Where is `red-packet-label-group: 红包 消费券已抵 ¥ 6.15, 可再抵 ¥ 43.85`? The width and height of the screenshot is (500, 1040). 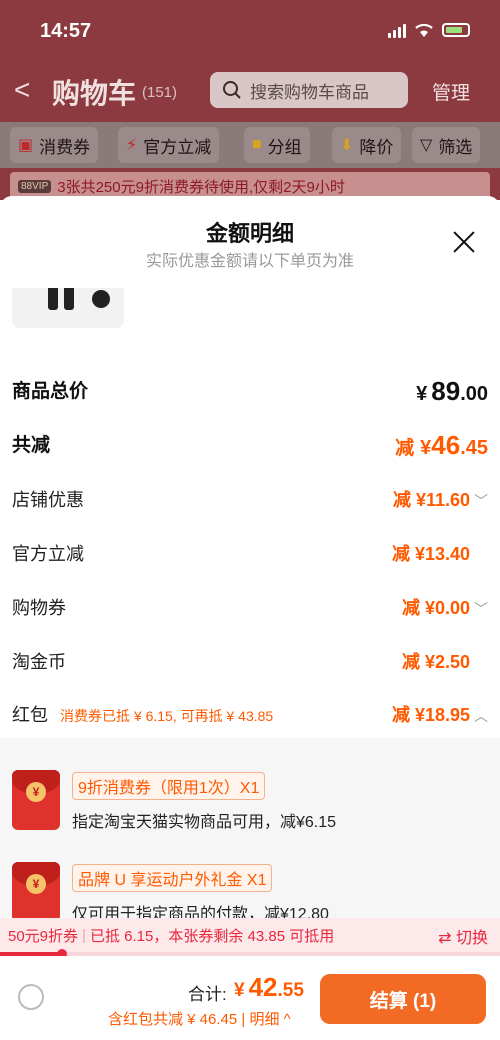
red-packet-label-group: 红包 消费券已抵 ¥ 6.15, 可再抵 ¥ 43.85 is located at coordinates (142, 714).